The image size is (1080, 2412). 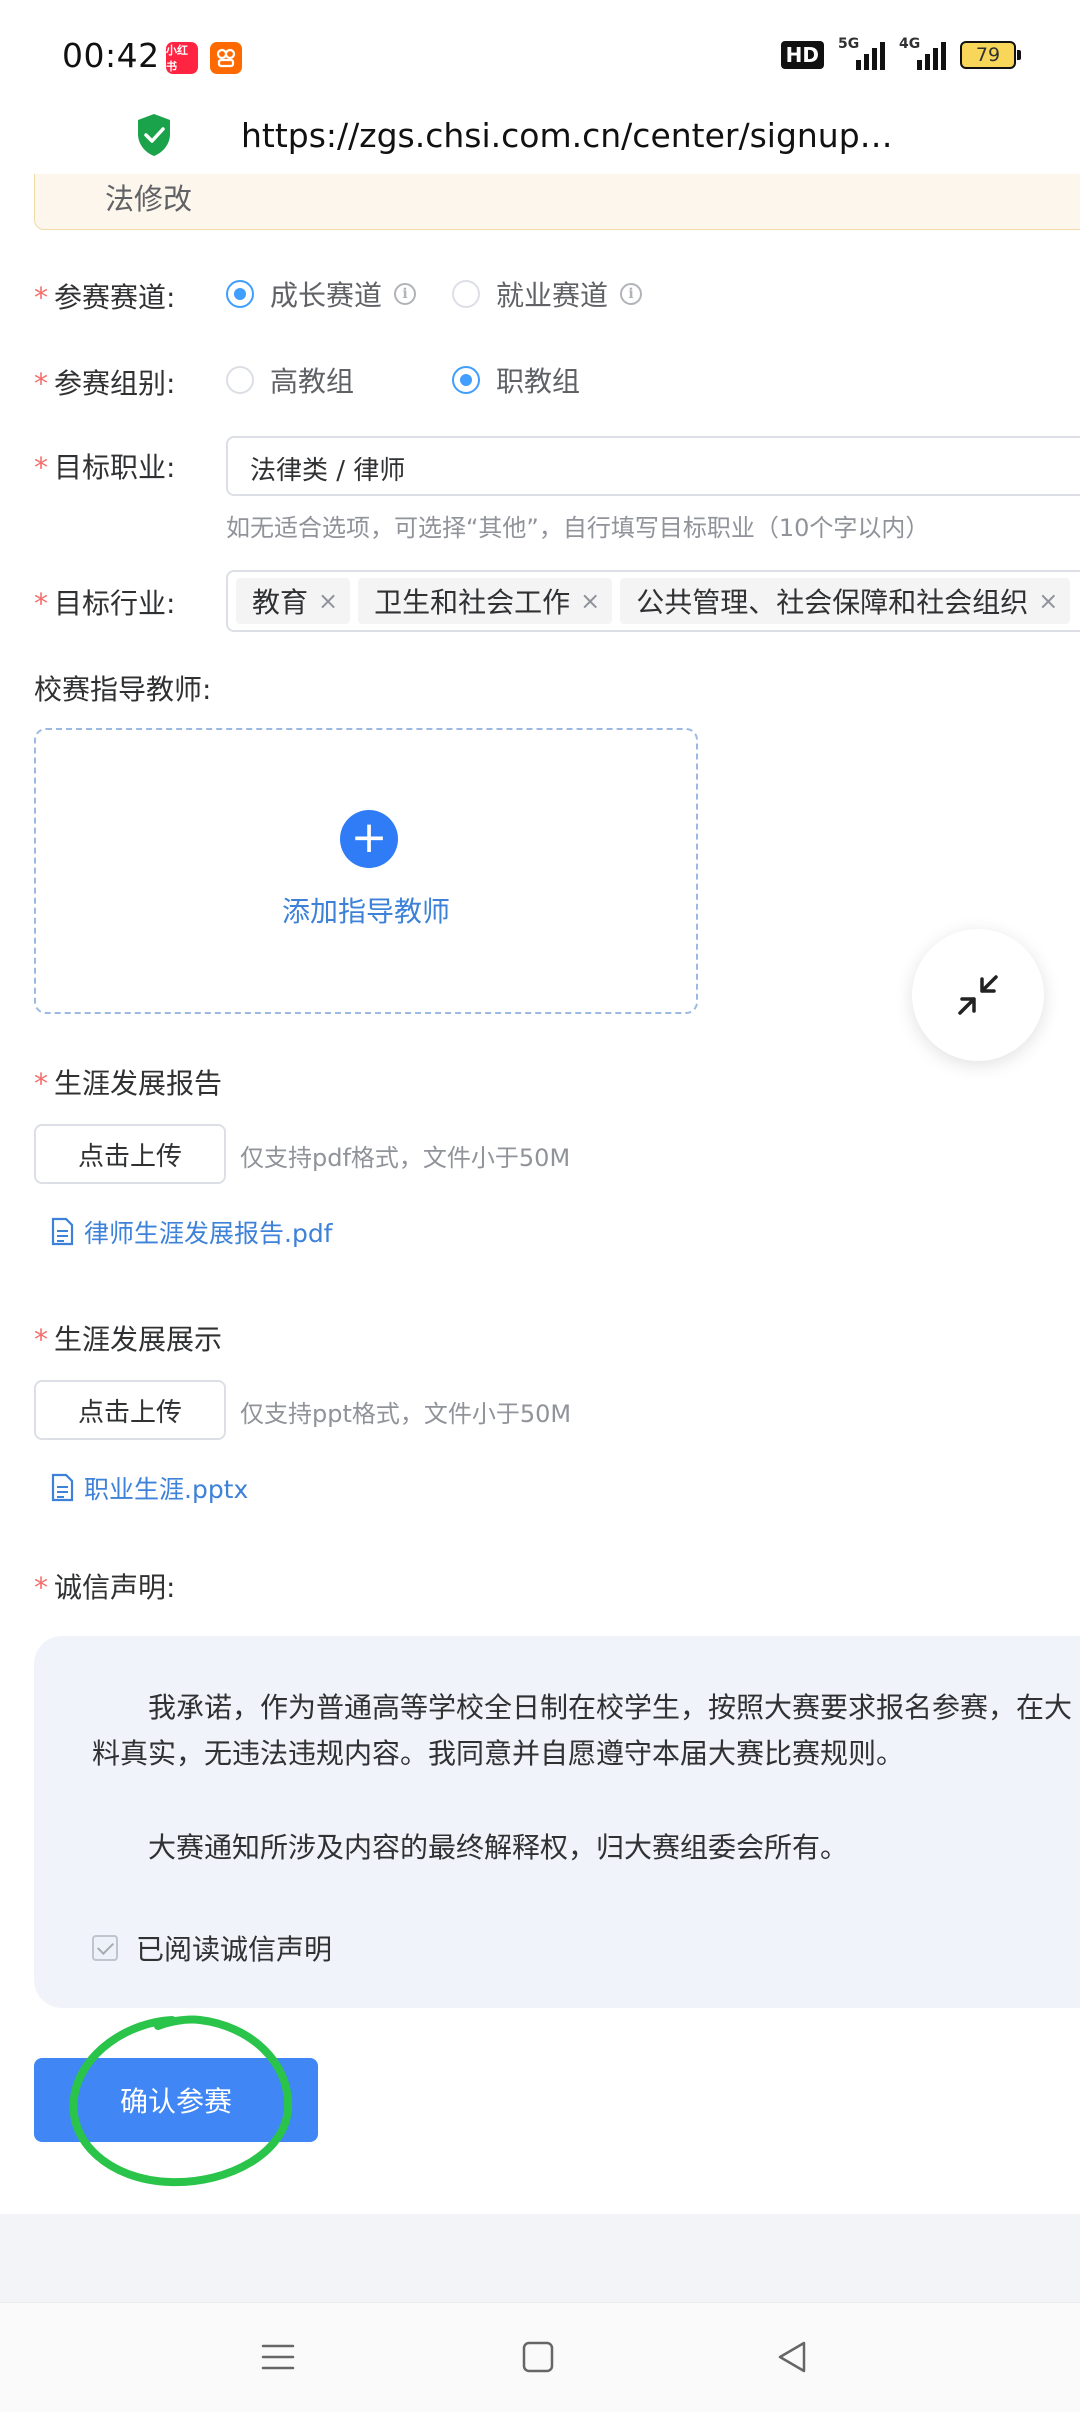 I want to click on group-radio-vocational: 职教组, so click(x=516, y=380).